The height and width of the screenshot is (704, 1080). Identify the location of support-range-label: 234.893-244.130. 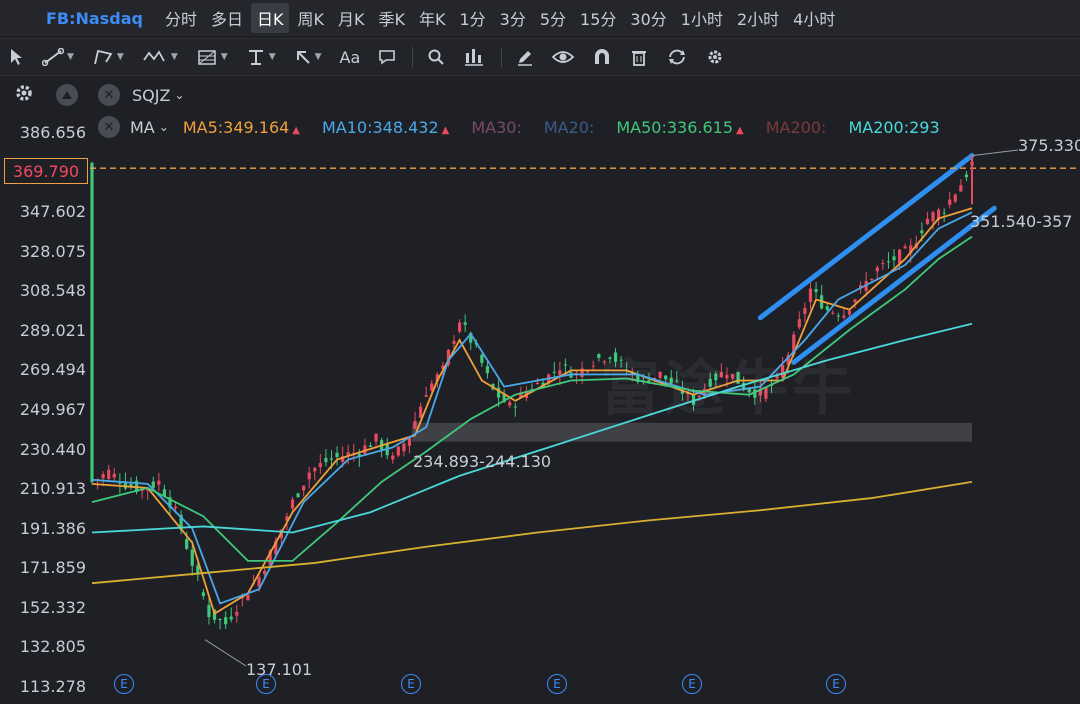
(482, 461).